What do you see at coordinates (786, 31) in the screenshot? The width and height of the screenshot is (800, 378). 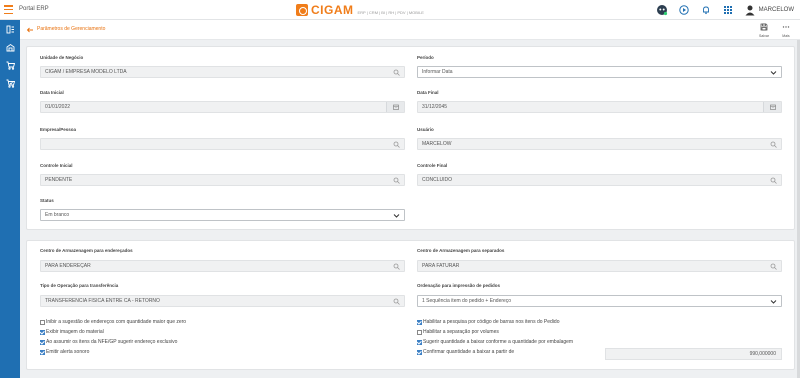 I see `more-button: Mais` at bounding box center [786, 31].